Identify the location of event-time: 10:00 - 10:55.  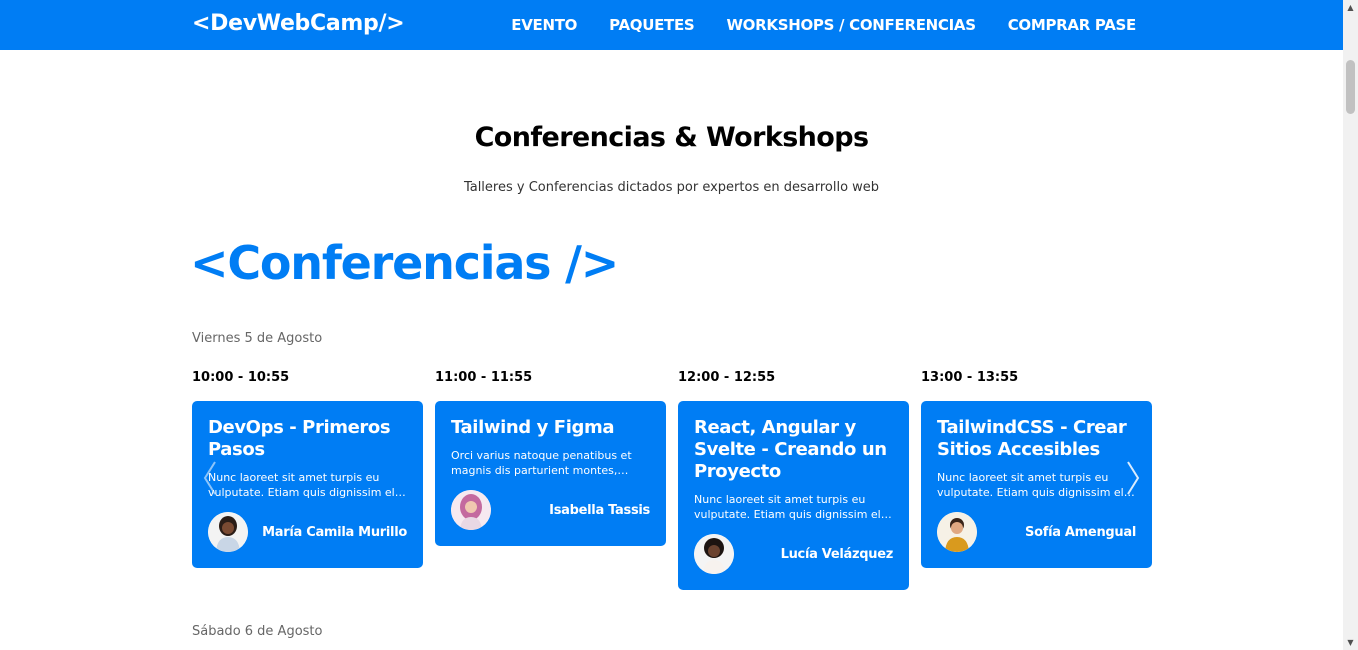
(241, 377).